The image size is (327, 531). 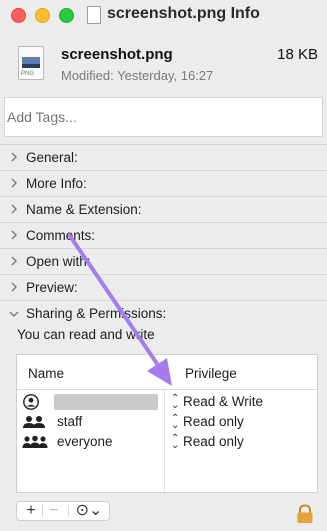 I want to click on file-icon-ext: PNG, so click(x=28, y=74).